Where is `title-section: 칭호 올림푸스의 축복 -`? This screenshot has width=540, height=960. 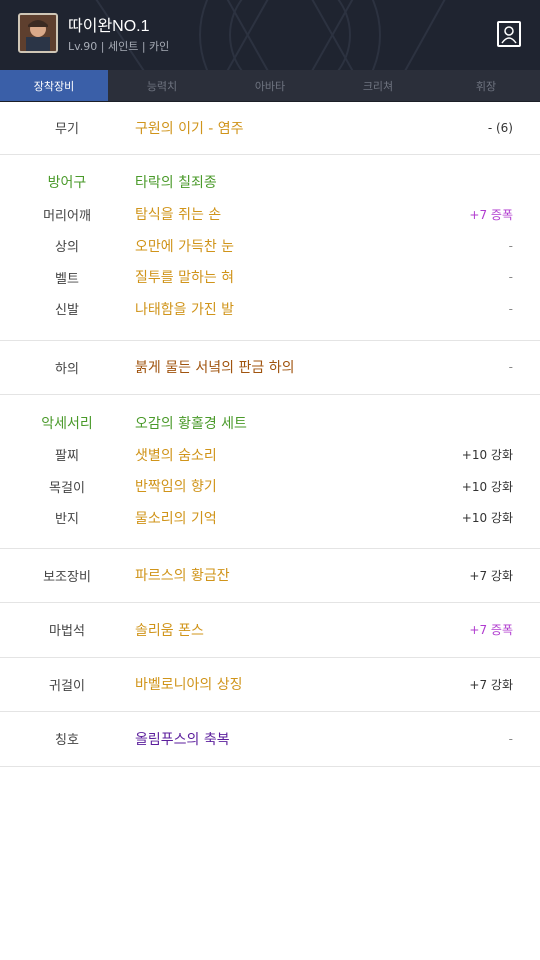
title-section: 칭호 올림푸스의 축복 - is located at coordinates (270, 739).